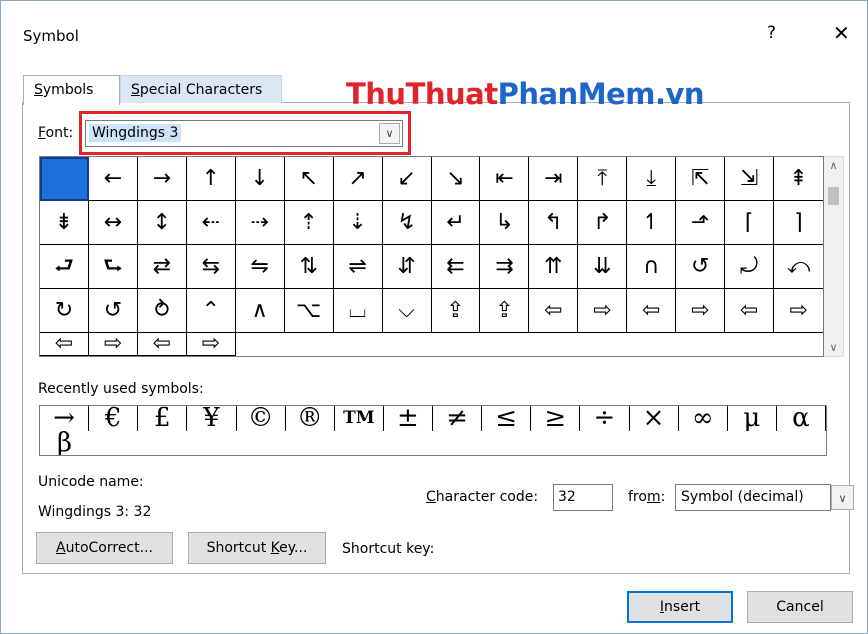  What do you see at coordinates (458, 418) in the screenshot?
I see `recent-symbol-cell: ≠` at bounding box center [458, 418].